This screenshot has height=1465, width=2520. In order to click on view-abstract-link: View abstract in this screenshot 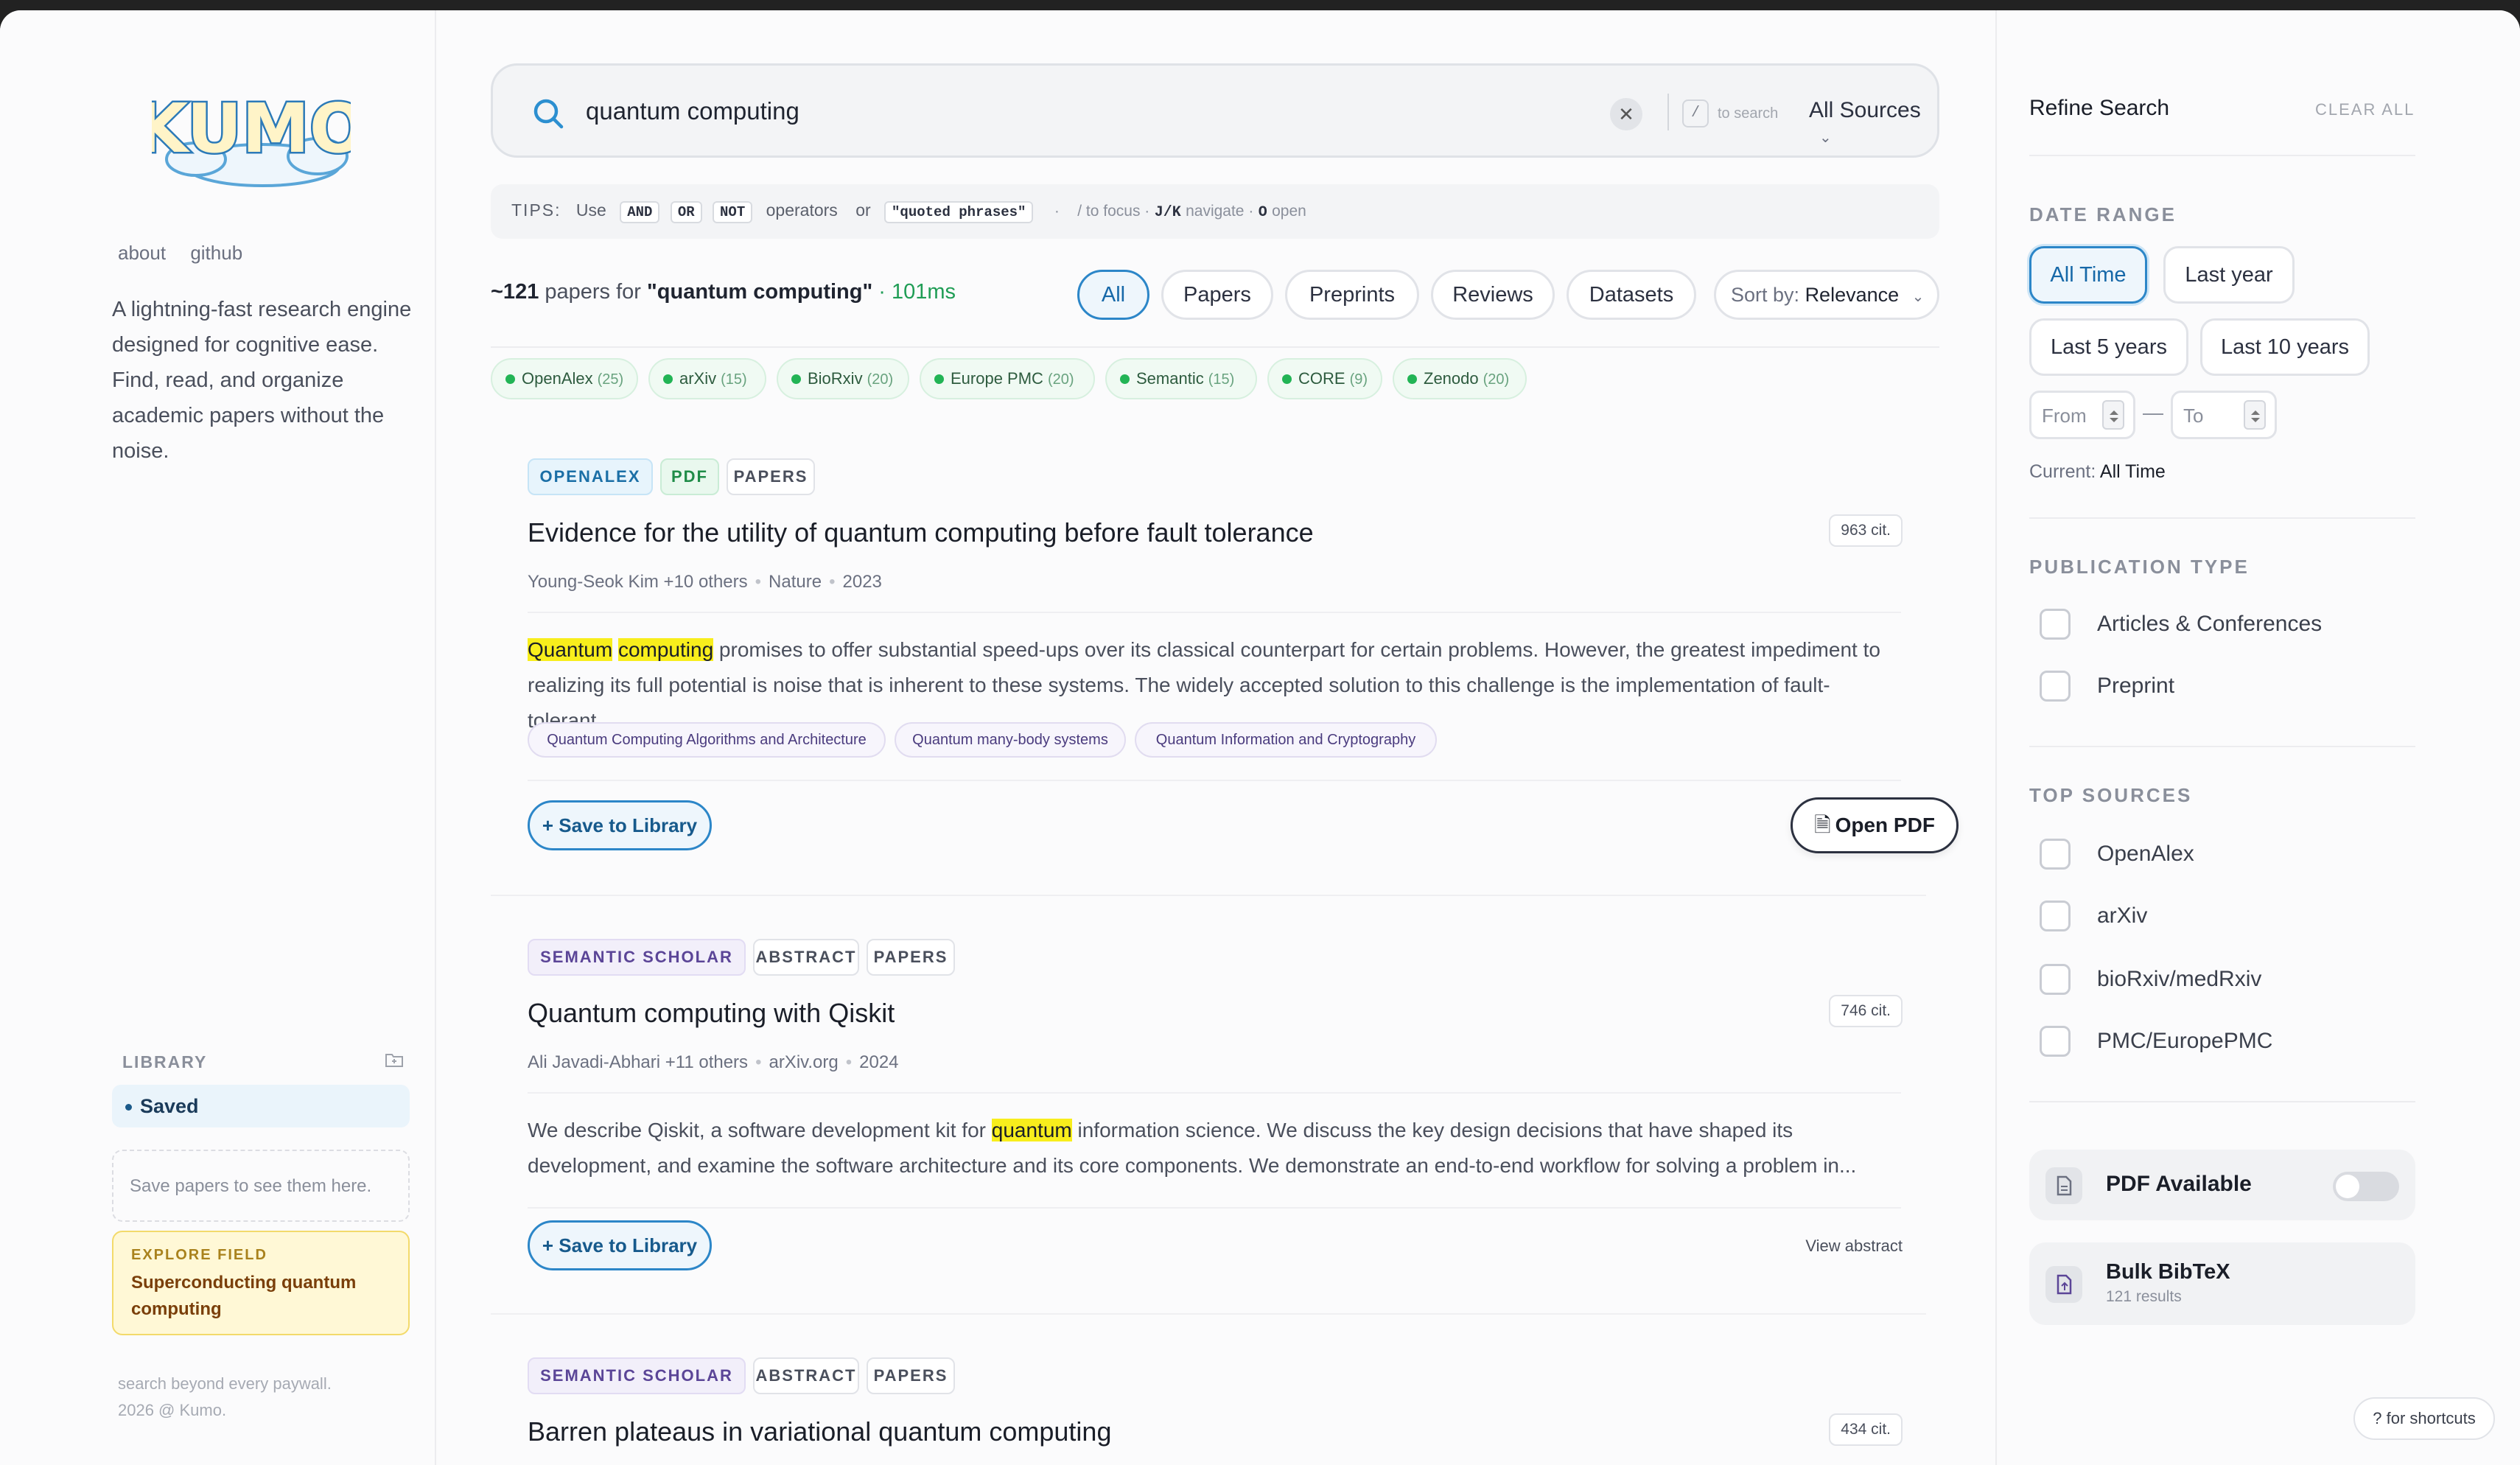, I will do `click(1854, 1246)`.